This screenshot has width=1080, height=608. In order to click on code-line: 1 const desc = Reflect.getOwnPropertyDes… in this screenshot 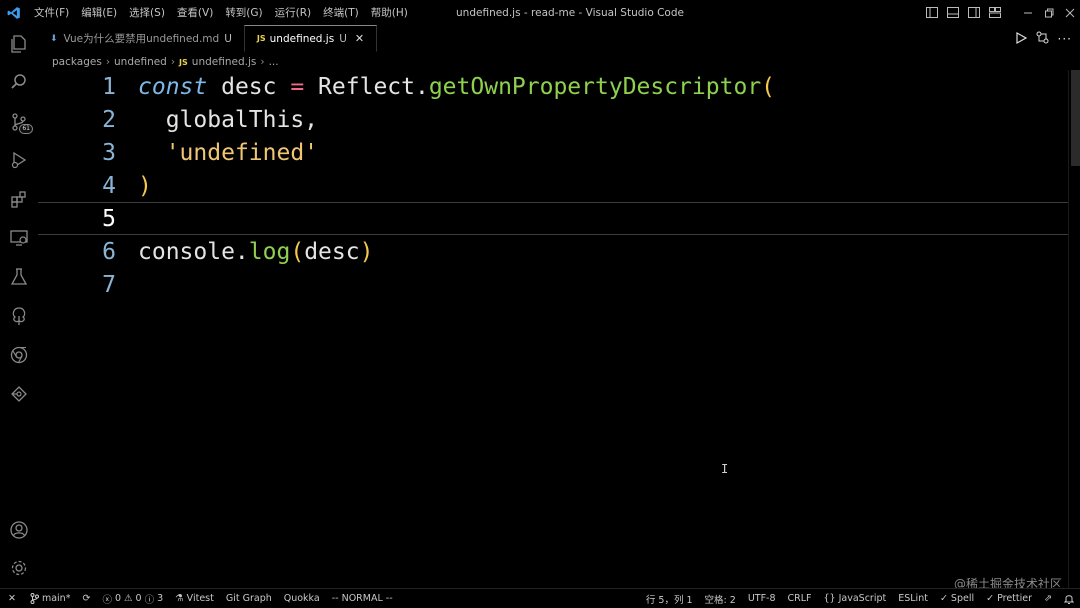, I will do `click(553, 86)`.